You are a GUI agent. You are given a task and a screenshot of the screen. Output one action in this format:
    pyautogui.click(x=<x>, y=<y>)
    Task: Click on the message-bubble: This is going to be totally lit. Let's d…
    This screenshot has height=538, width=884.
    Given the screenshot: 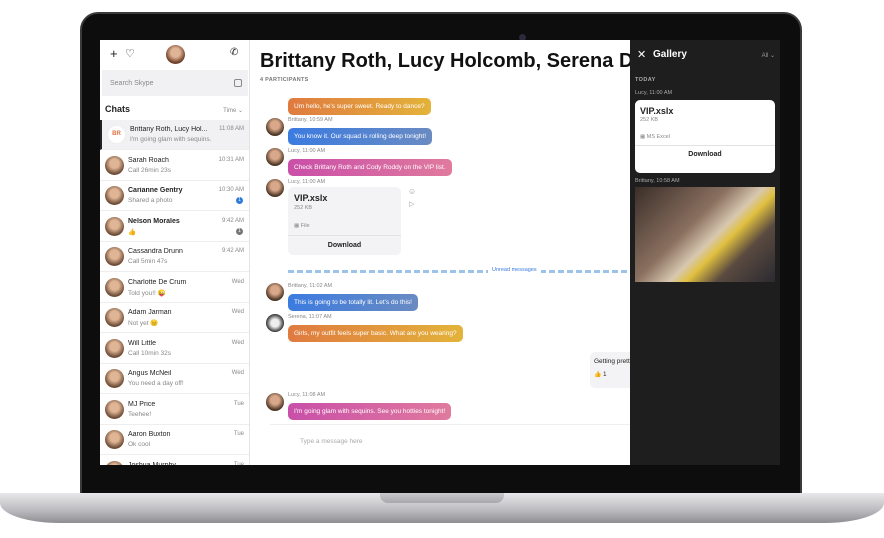 What is the action you would take?
    pyautogui.click(x=353, y=302)
    